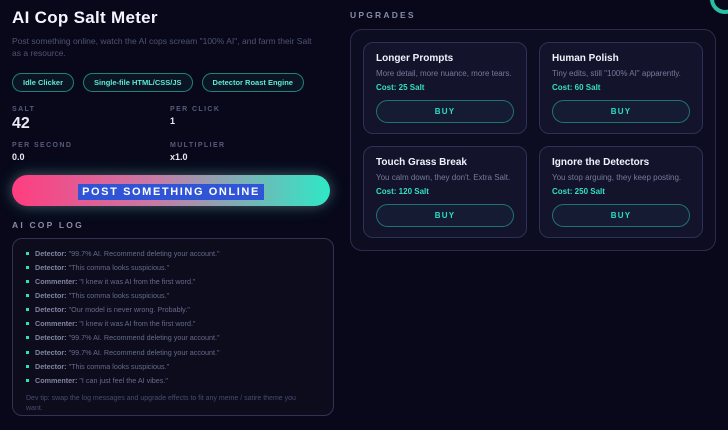 This screenshot has width=728, height=430. Describe the element at coordinates (24, 109) in the screenshot. I see `stat-salt-label: SALT` at that location.